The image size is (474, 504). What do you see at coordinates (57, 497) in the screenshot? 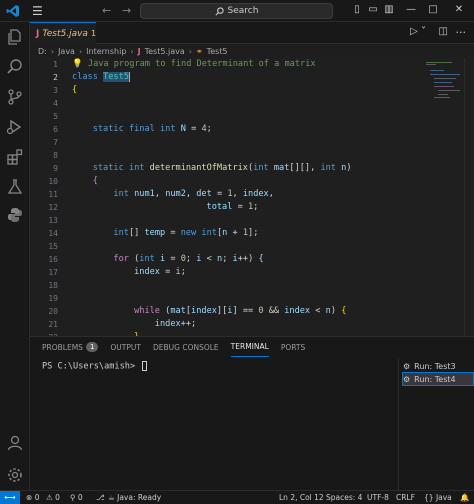
I see `warning-count: 0` at bounding box center [57, 497].